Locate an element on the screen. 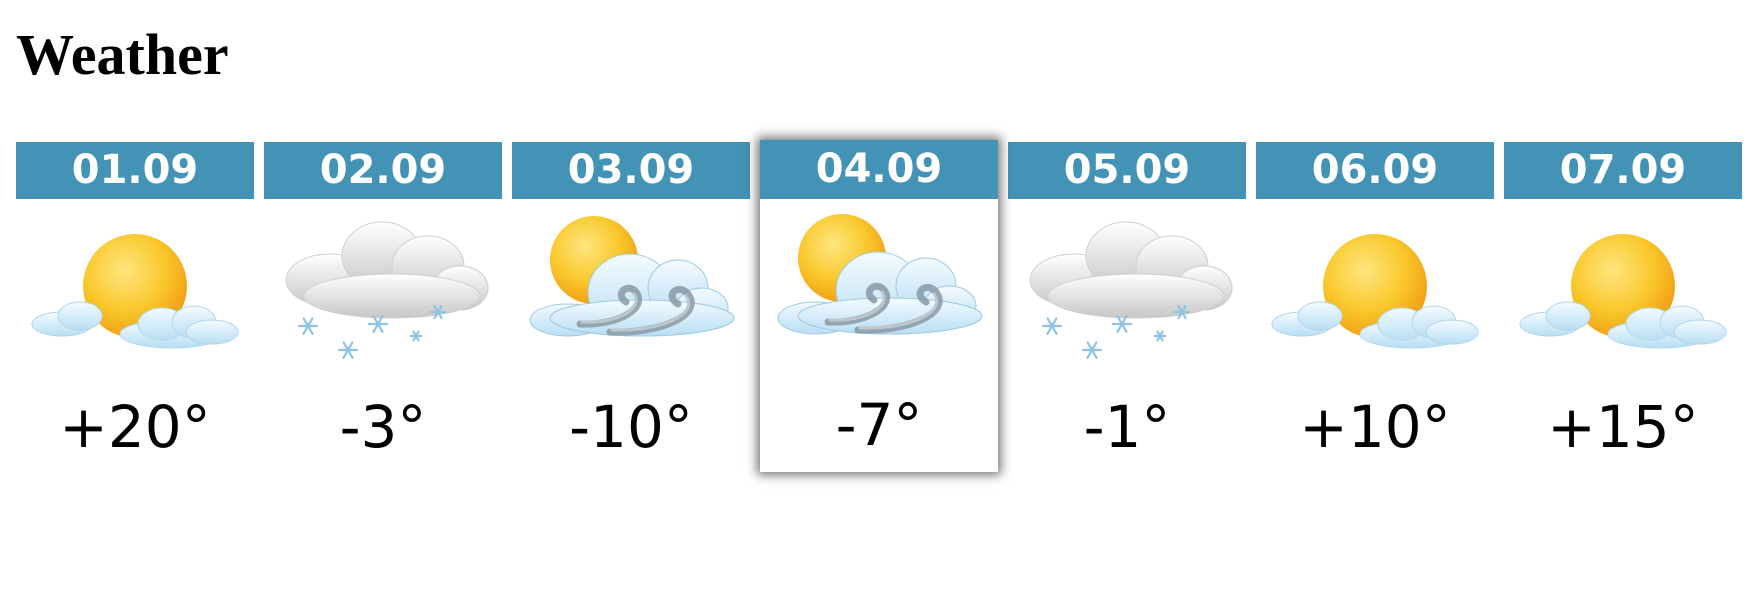 The image size is (1762, 616). day-temperature: -3° is located at coordinates (383, 427).